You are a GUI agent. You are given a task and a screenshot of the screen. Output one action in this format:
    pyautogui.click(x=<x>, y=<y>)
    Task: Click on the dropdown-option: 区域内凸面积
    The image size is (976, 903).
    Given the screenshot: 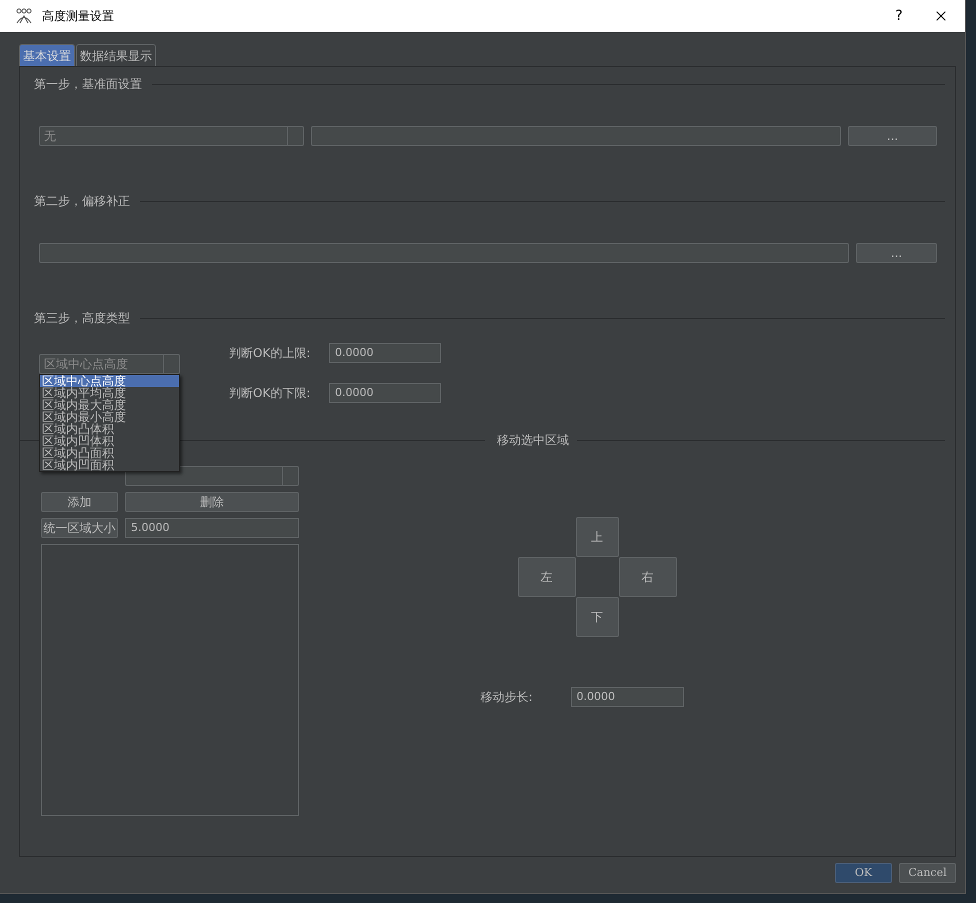 What is the action you would take?
    pyautogui.click(x=109, y=453)
    